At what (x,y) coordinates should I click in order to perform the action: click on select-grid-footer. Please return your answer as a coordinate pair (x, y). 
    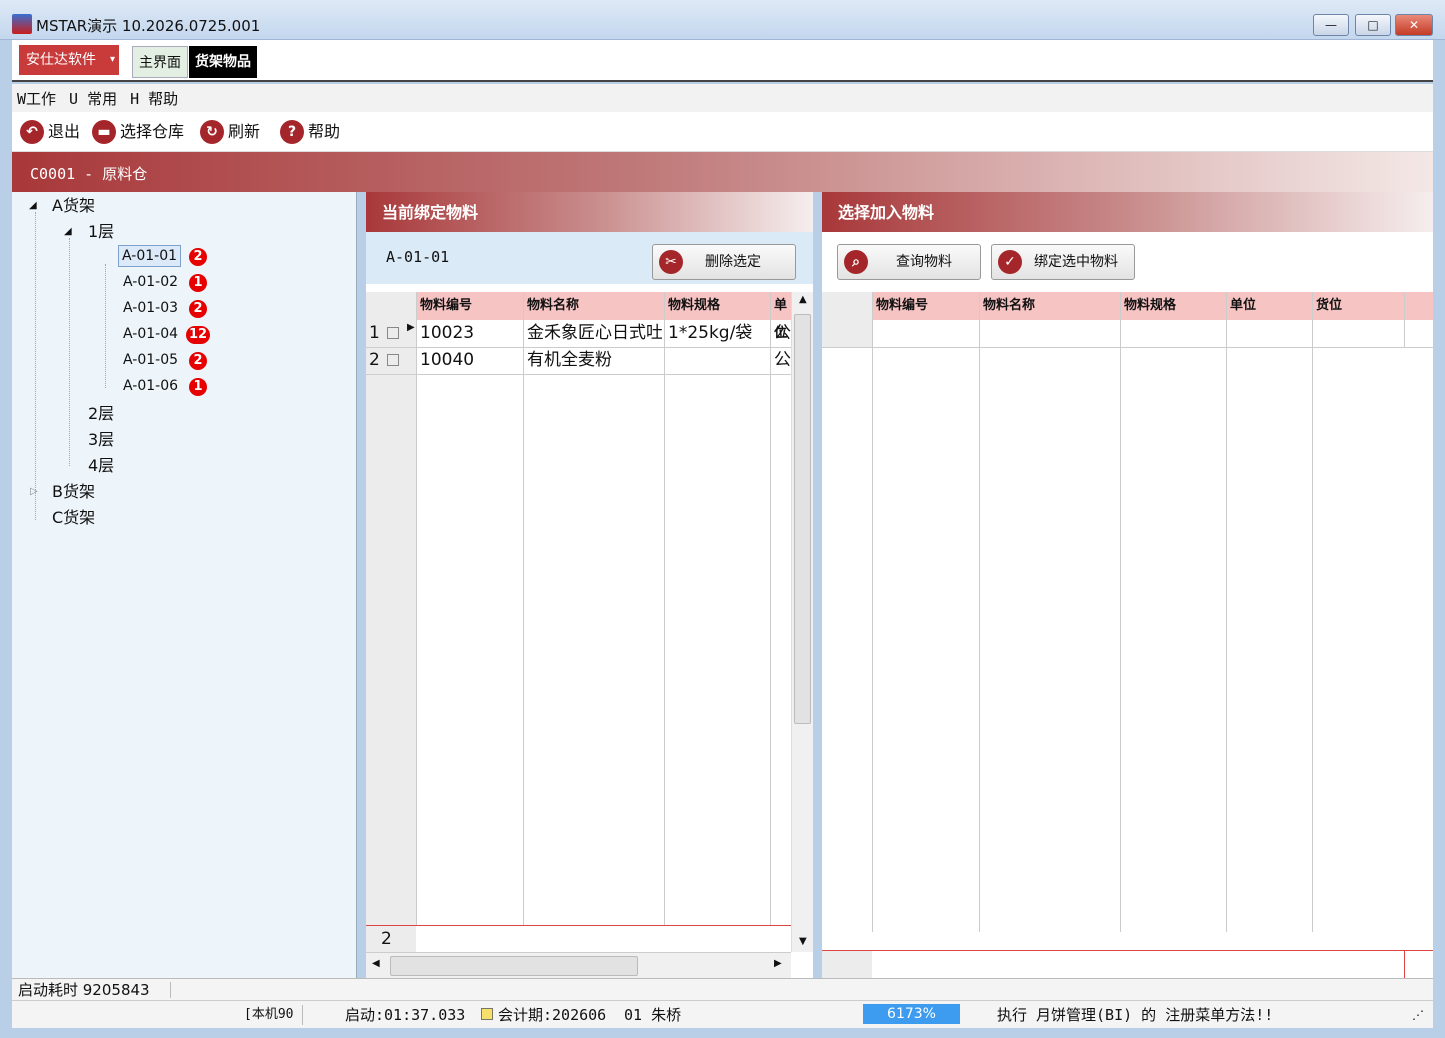
    Looking at the image, I should click on (1127, 964).